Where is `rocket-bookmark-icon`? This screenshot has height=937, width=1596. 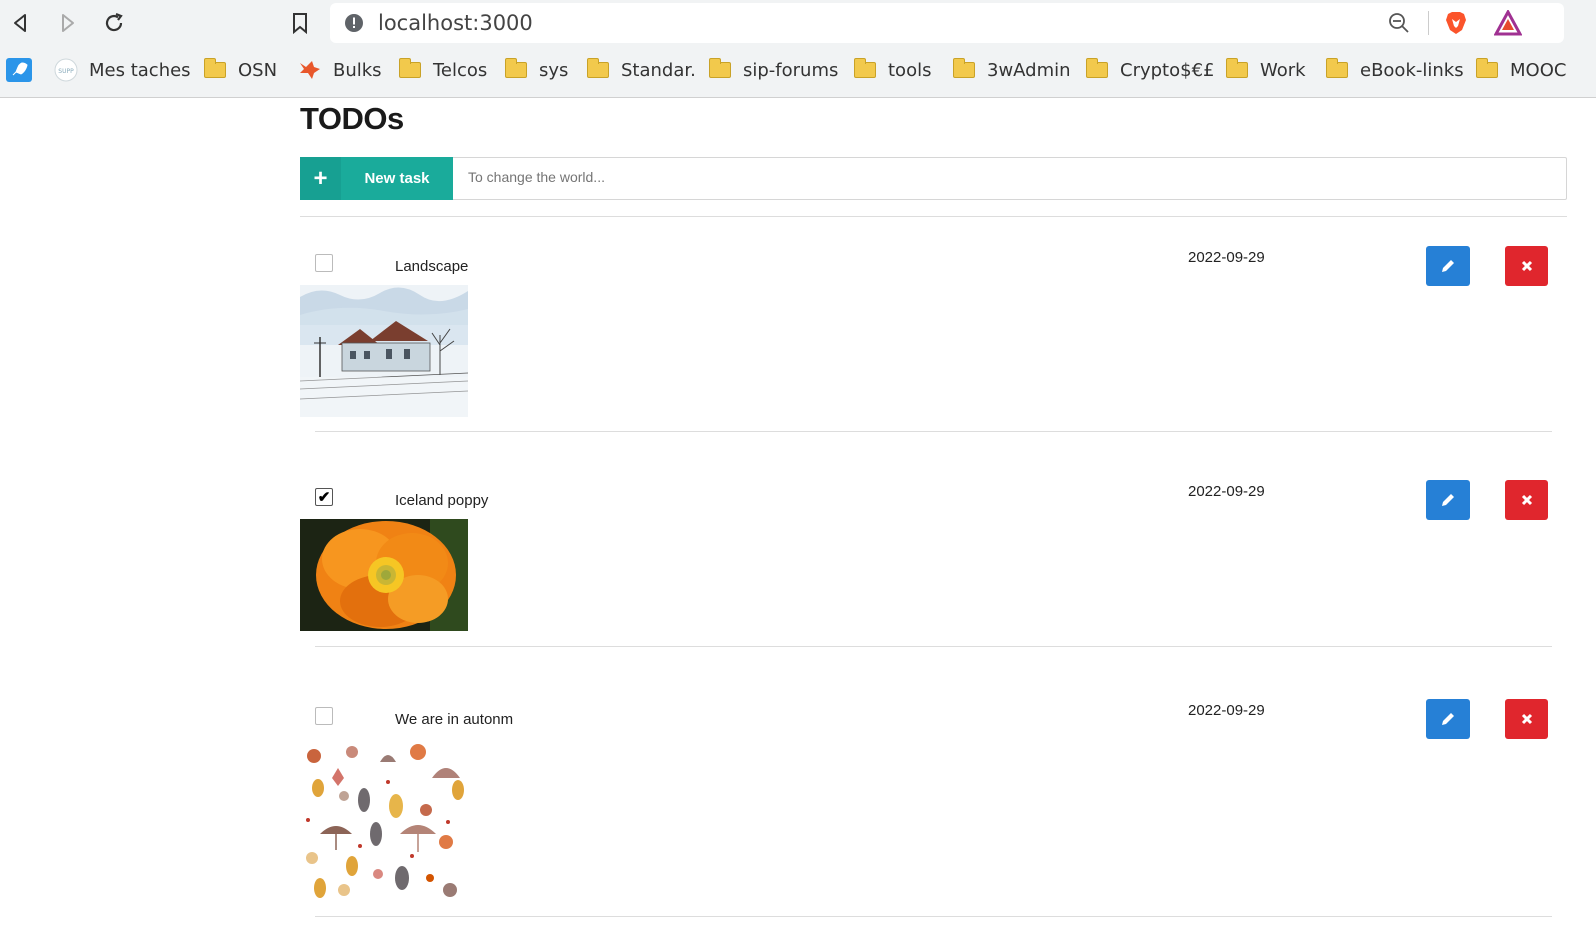
rocket-bookmark-icon is located at coordinates (19, 70).